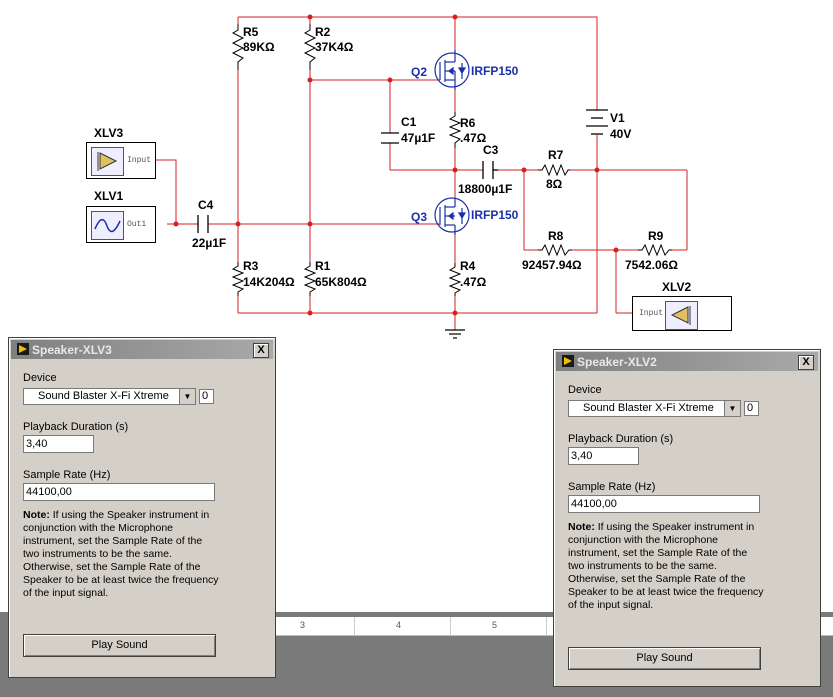 The height and width of the screenshot is (697, 833). I want to click on instrument-xlv2: Input, so click(682, 313).